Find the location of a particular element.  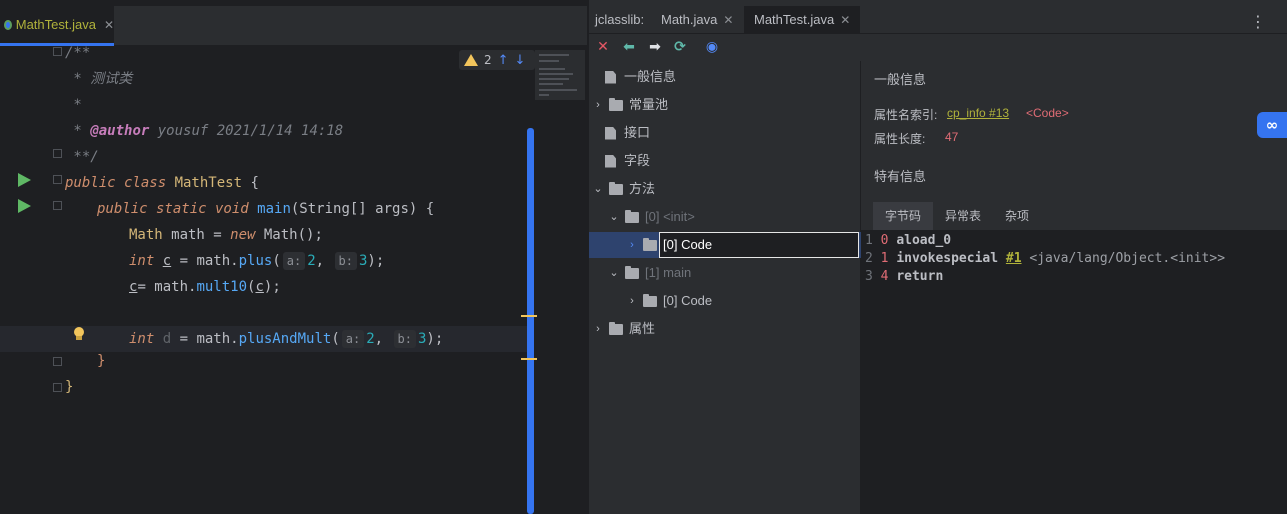

tab-misc: 杂项 is located at coordinates (1017, 216).